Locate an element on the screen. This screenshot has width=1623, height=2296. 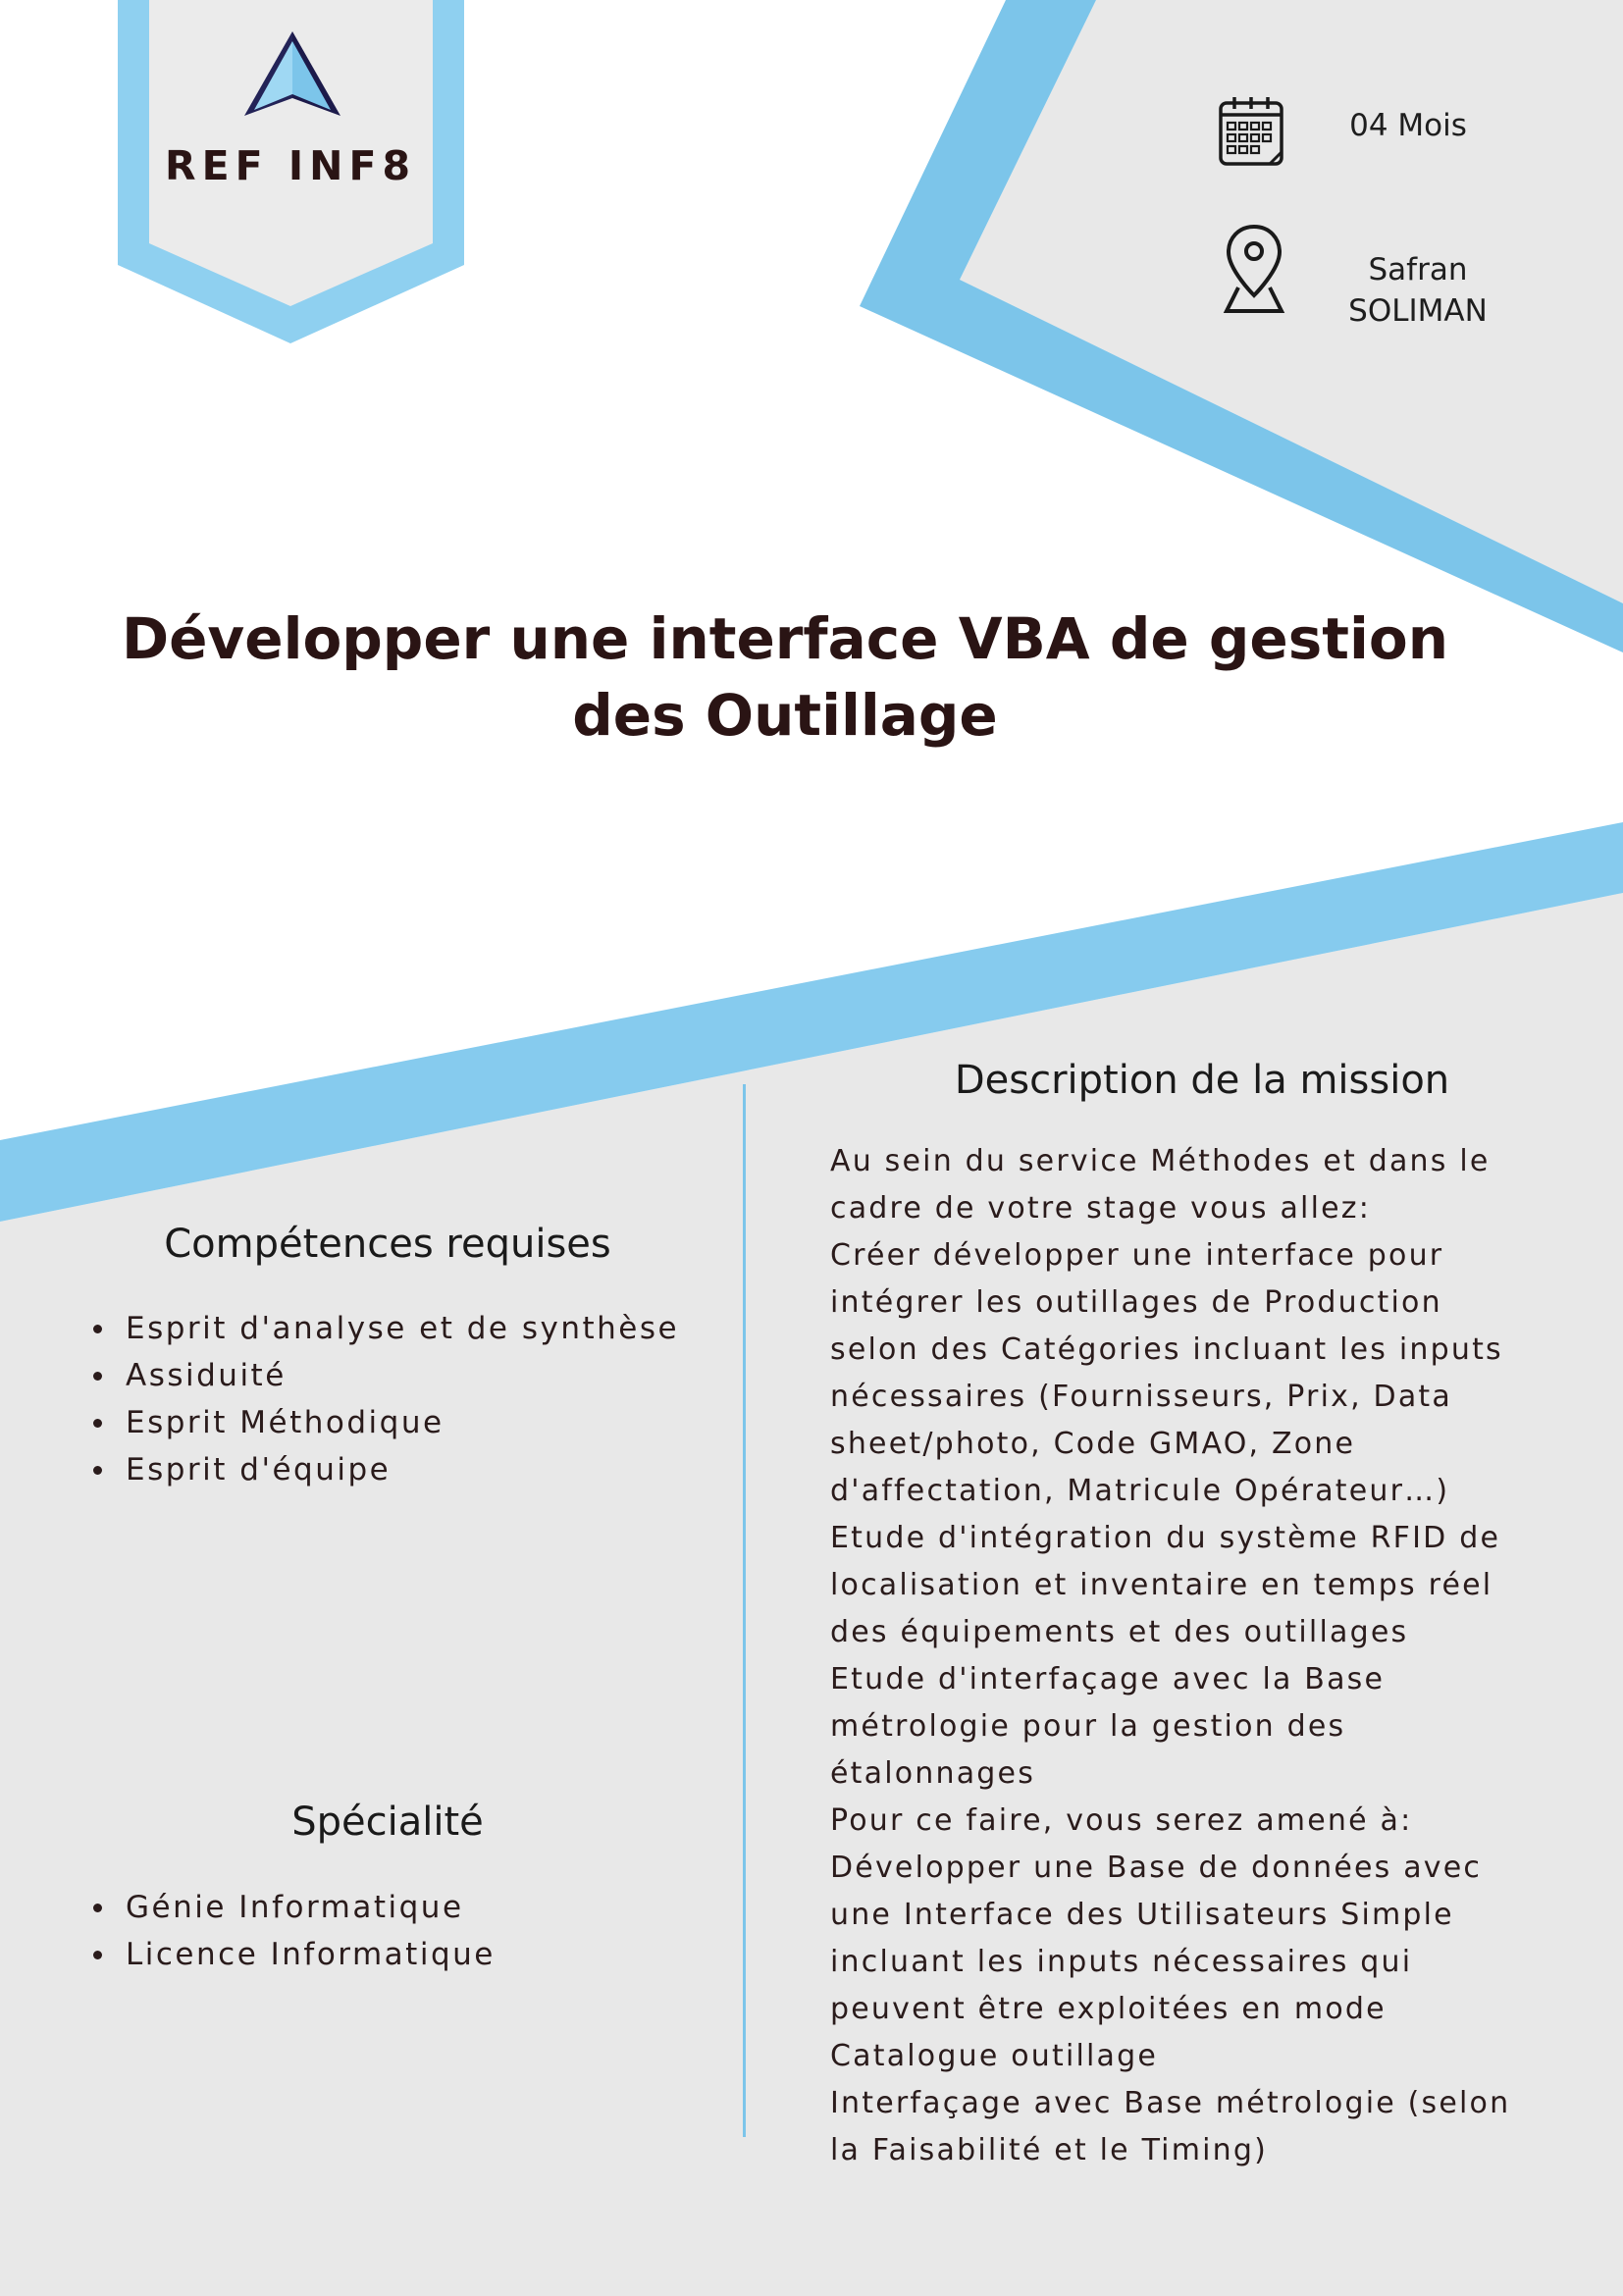
mission-line: métrologie pour la gestion des is located at coordinates (1088, 1726).